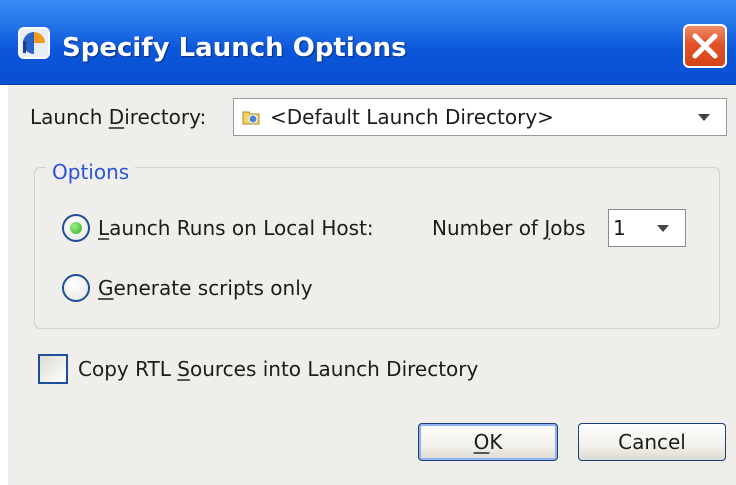 This screenshot has width=736, height=485. What do you see at coordinates (652, 442) in the screenshot?
I see `cancel-button: Cancel` at bounding box center [652, 442].